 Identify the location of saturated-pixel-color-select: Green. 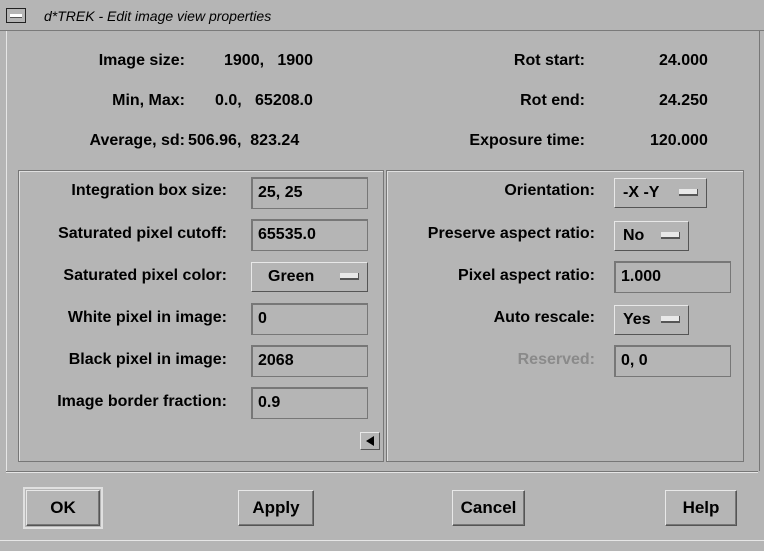
(309, 277).